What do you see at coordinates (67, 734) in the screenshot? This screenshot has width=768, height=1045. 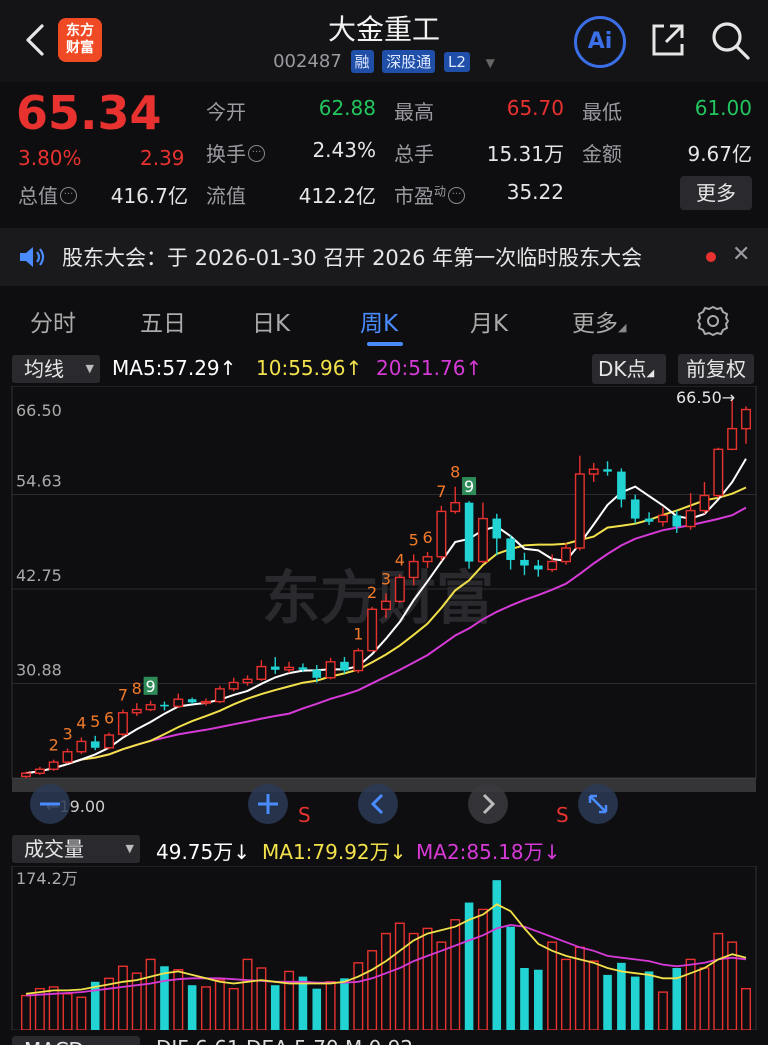 I see `td-label-text: 3` at bounding box center [67, 734].